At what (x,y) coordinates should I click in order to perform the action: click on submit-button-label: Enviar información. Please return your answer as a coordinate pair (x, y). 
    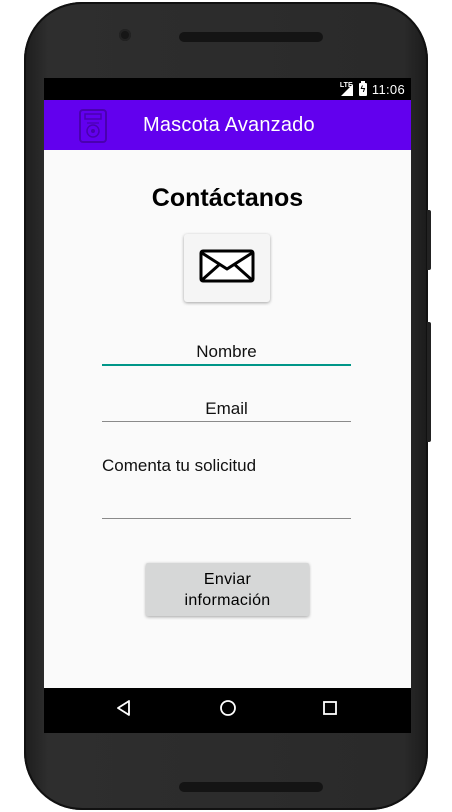
    Looking at the image, I should click on (227, 589).